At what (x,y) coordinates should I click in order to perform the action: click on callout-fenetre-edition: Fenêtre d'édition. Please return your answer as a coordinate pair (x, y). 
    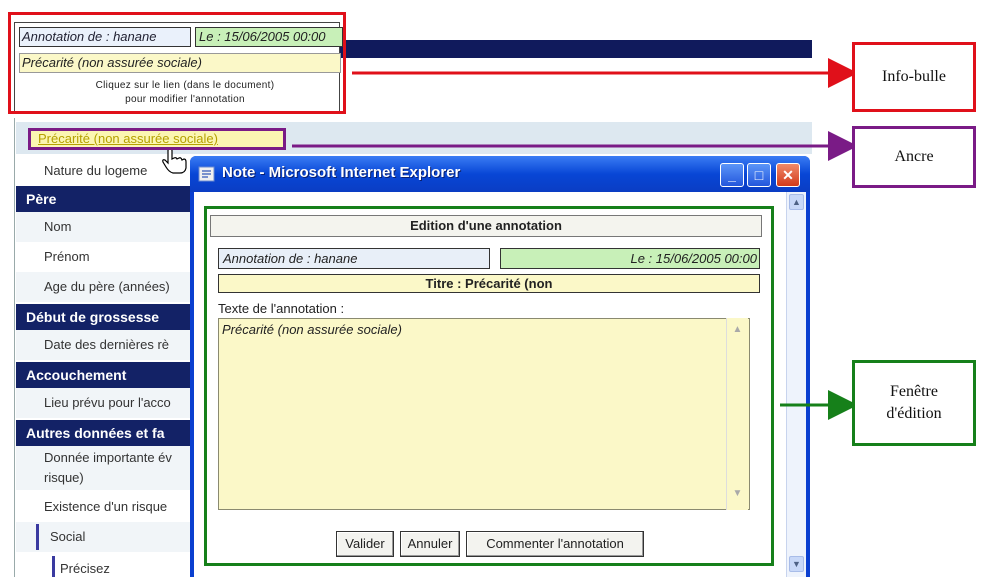
    Looking at the image, I should click on (914, 403).